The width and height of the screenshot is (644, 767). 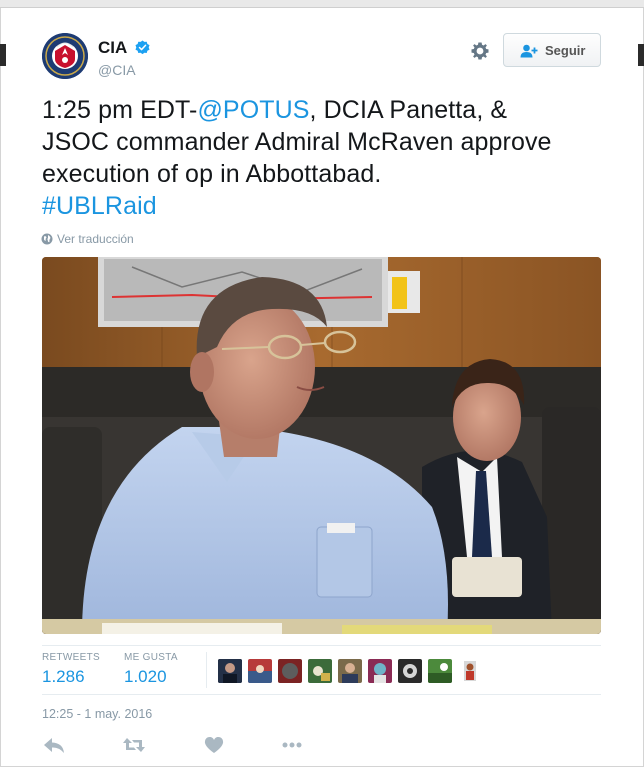 What do you see at coordinates (97, 714) in the screenshot?
I see `tweet-timestamp: 12:25 - 1 may. 2016` at bounding box center [97, 714].